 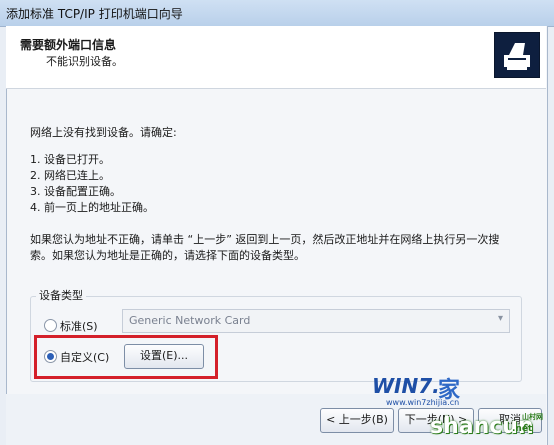 What do you see at coordinates (276, 57) in the screenshot?
I see `wizard-header: 需要额外端口信息 不能识别设备。` at bounding box center [276, 57].